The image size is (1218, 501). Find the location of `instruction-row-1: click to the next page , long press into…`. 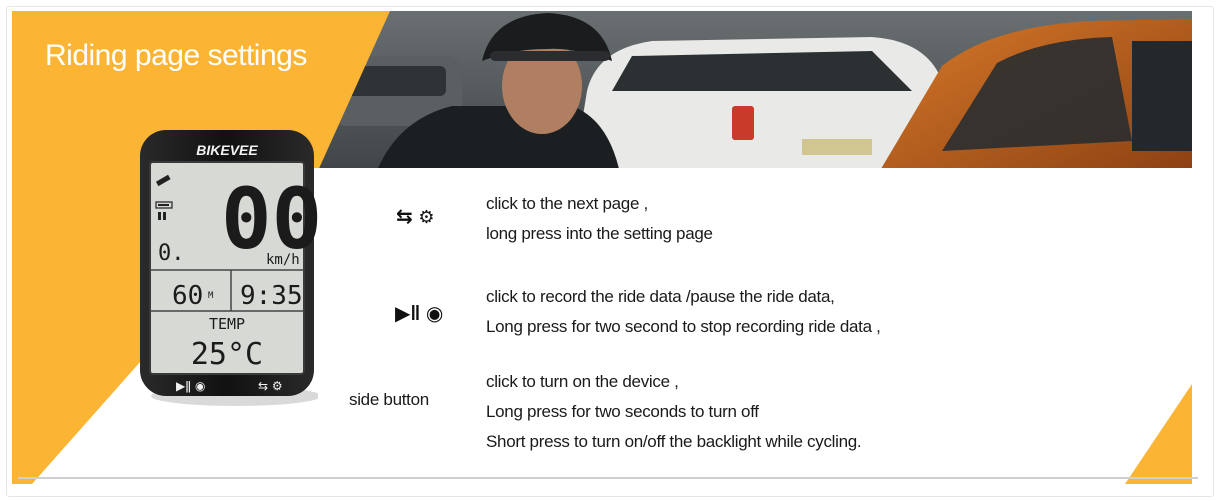

instruction-row-1: click to the next page , long press into… is located at coordinates (599, 219).